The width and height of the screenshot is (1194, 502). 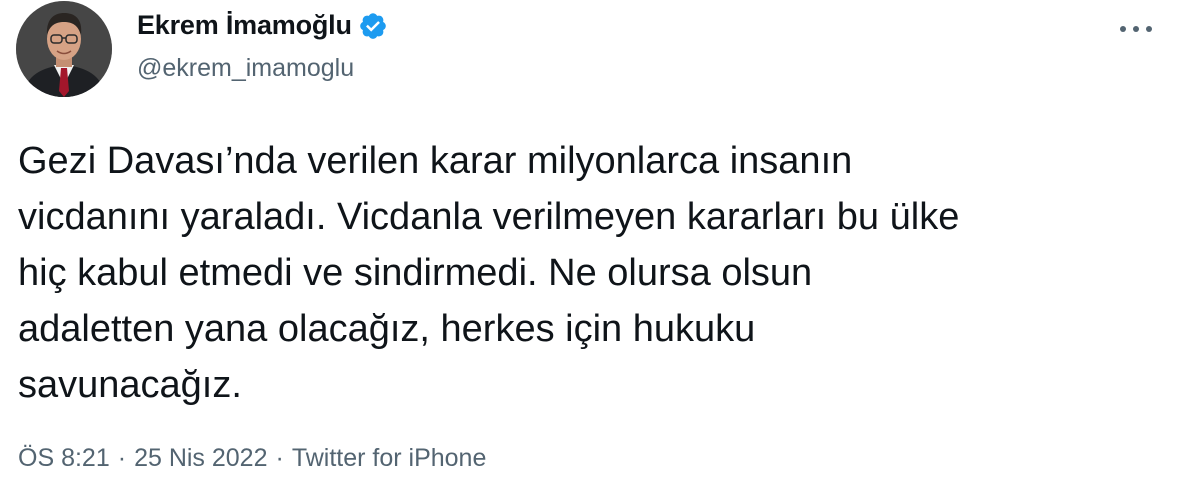 What do you see at coordinates (64, 458) in the screenshot?
I see `tweet-time: ÖS 8:21` at bounding box center [64, 458].